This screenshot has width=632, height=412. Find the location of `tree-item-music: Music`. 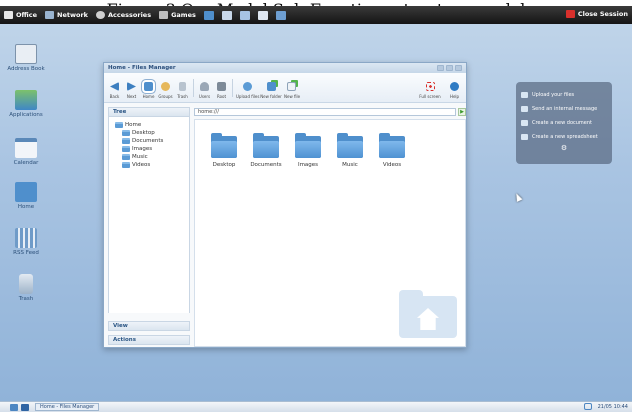

tree-item-music: Music is located at coordinates (152, 157).